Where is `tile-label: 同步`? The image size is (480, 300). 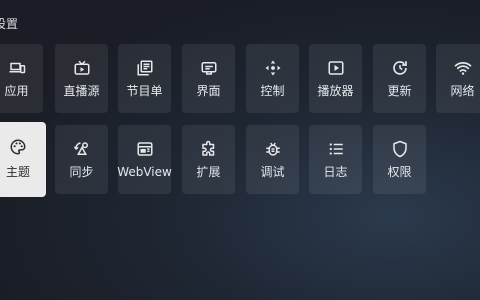
tile-label: 同步 is located at coordinates (81, 172).